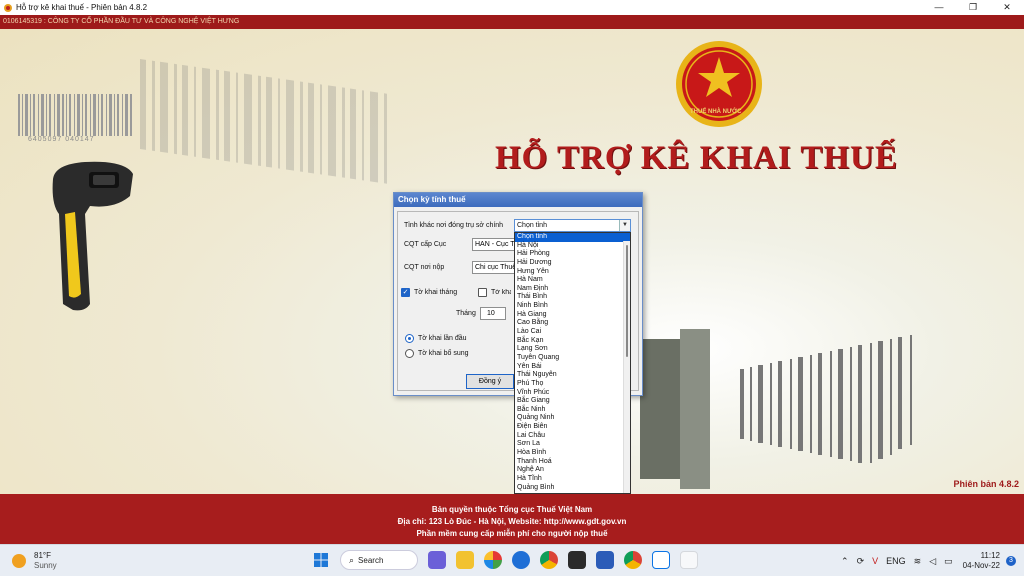 Image resolution: width=1024 pixels, height=576 pixels. What do you see at coordinates (437, 560) in the screenshot?
I see `meet-icon` at bounding box center [437, 560].